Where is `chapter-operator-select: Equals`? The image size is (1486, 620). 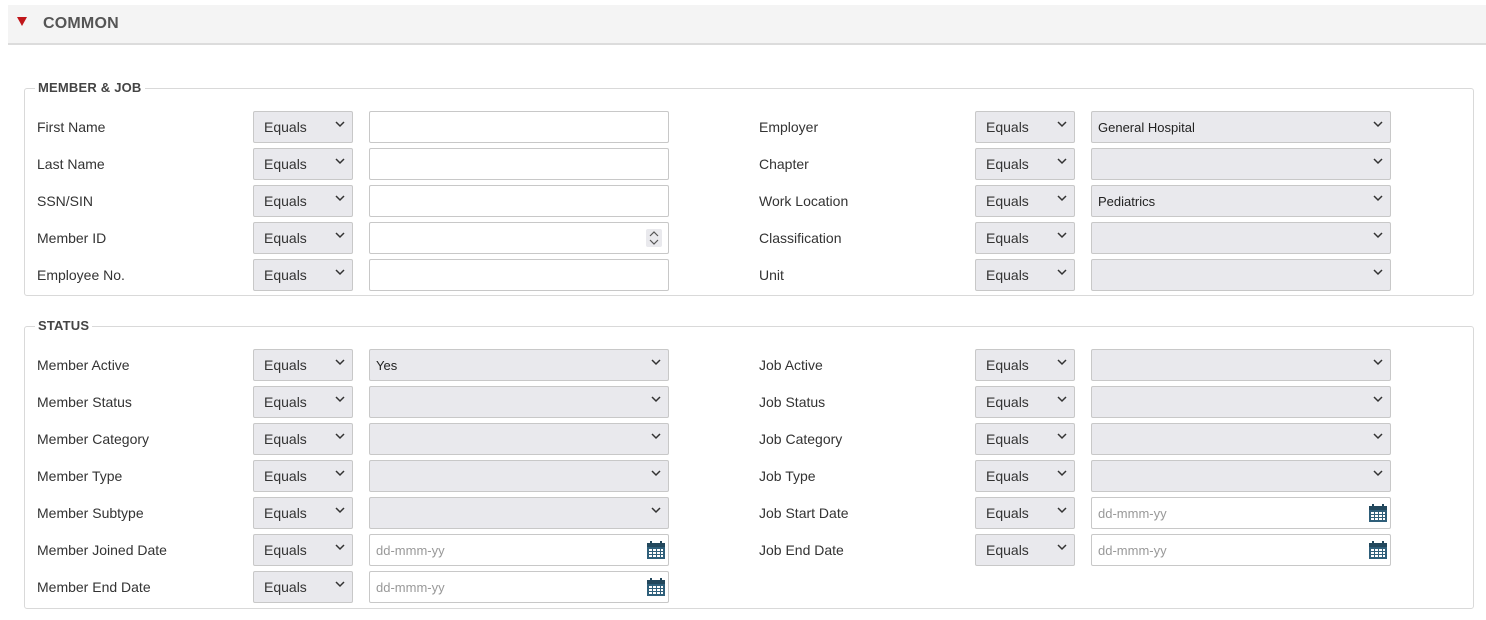
chapter-operator-select: Equals is located at coordinates (1025, 164).